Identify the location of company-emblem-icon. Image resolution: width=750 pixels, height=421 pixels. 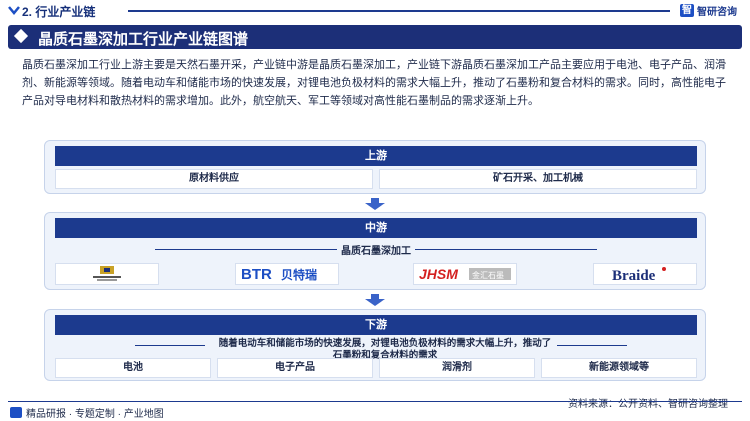
(107, 273).